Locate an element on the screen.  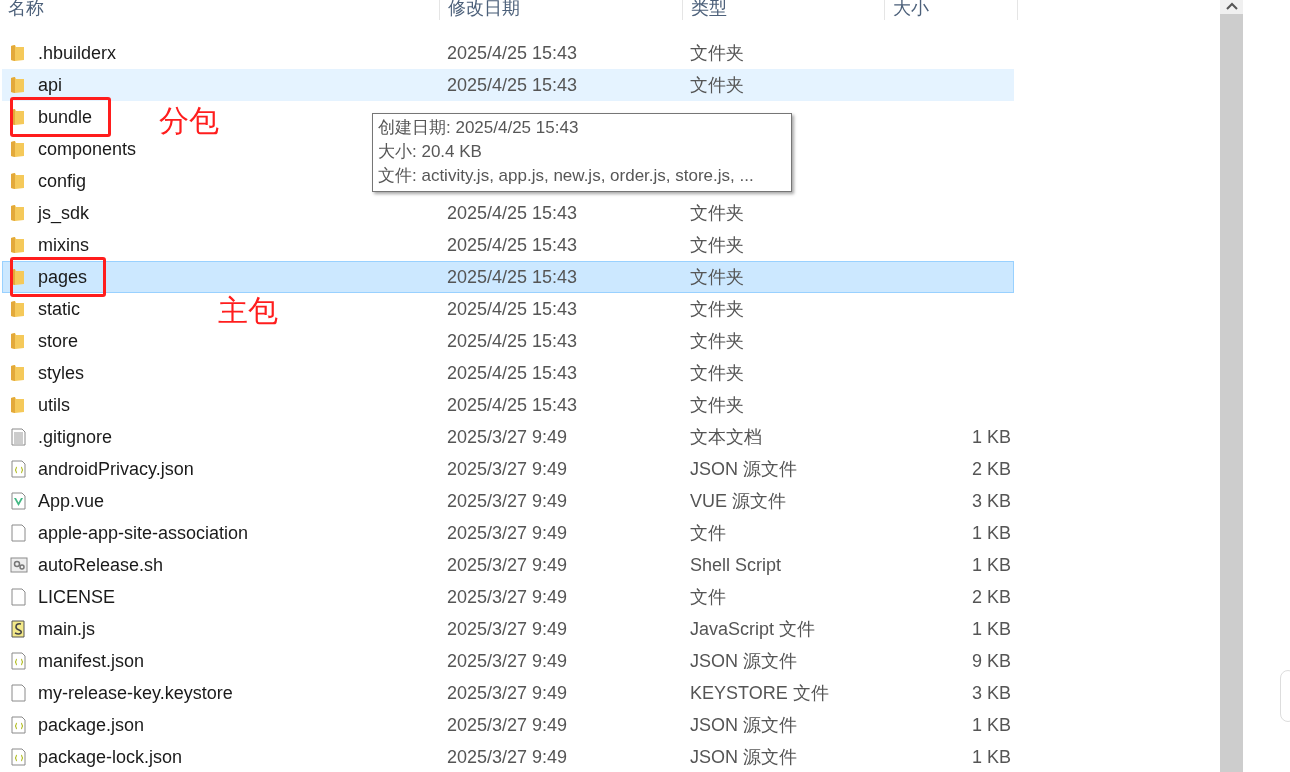
scroll-up-icon is located at coordinates (1231, 6).